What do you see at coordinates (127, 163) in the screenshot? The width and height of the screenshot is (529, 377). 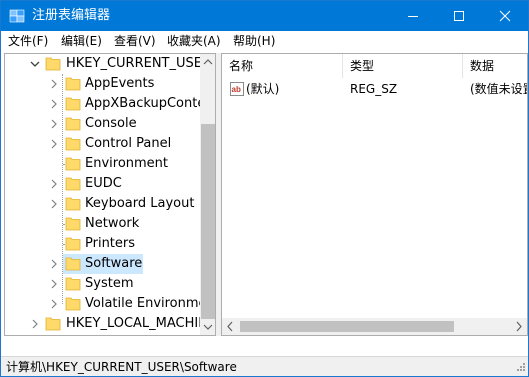 I see `tree-node-label: Environment` at bounding box center [127, 163].